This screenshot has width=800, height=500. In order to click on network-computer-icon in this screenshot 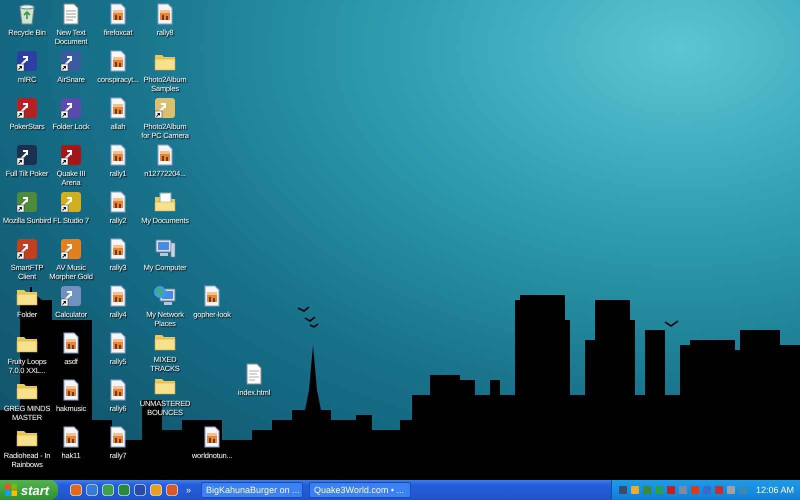, I will do `click(165, 296)`.